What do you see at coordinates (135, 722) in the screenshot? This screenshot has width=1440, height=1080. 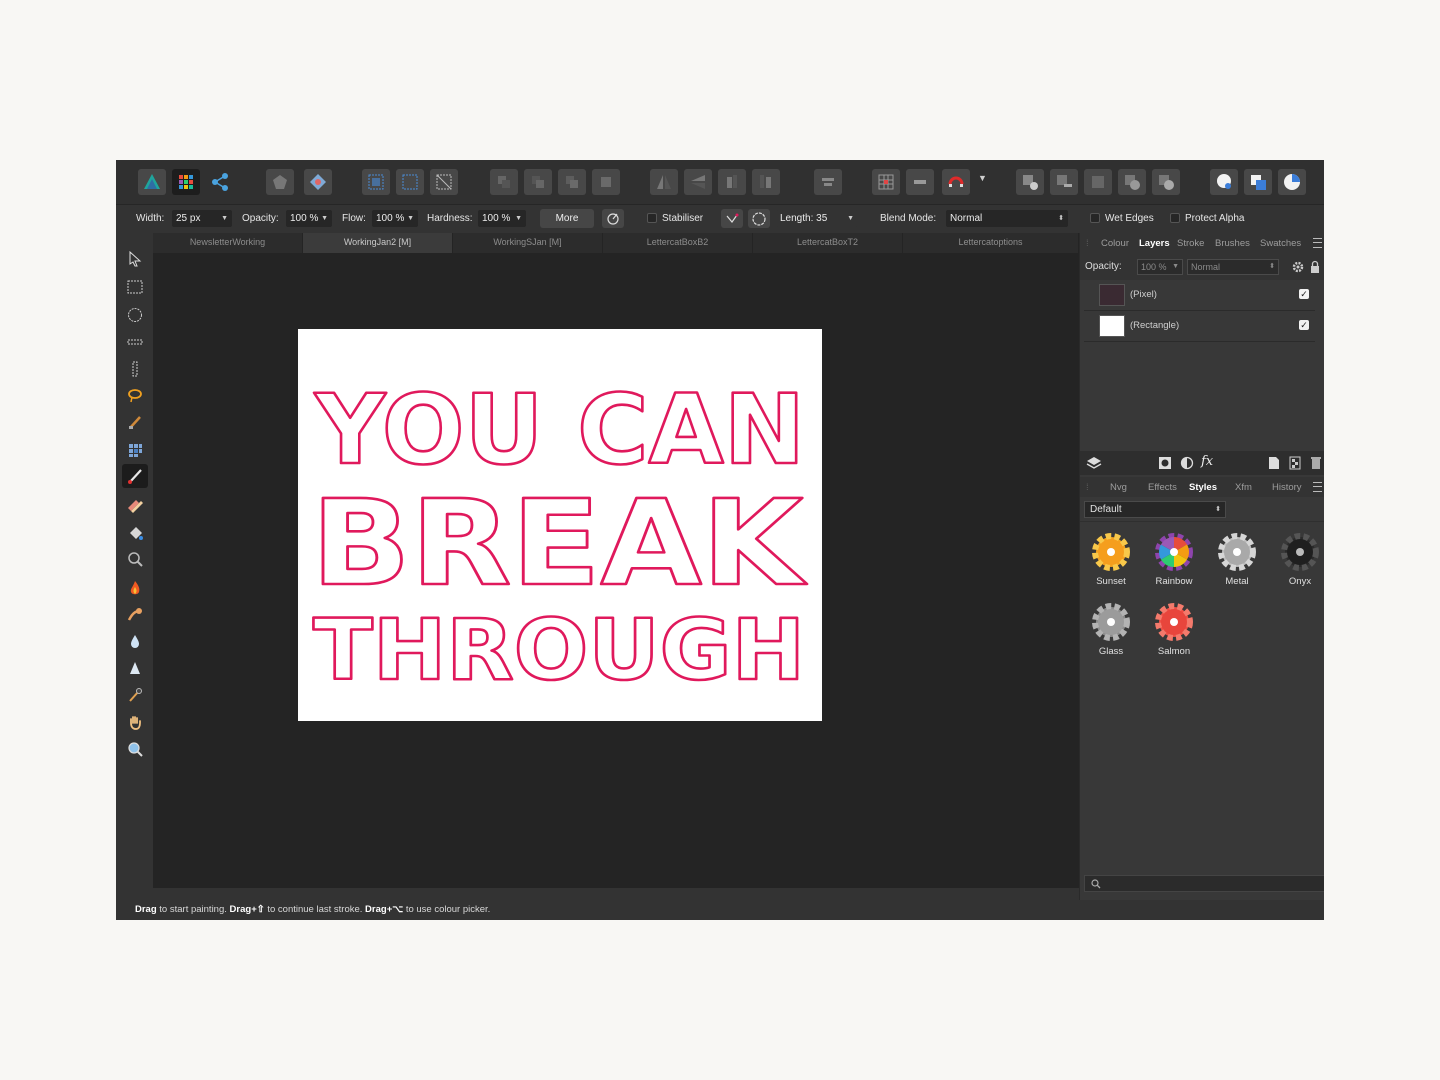 I see `view-tool` at bounding box center [135, 722].